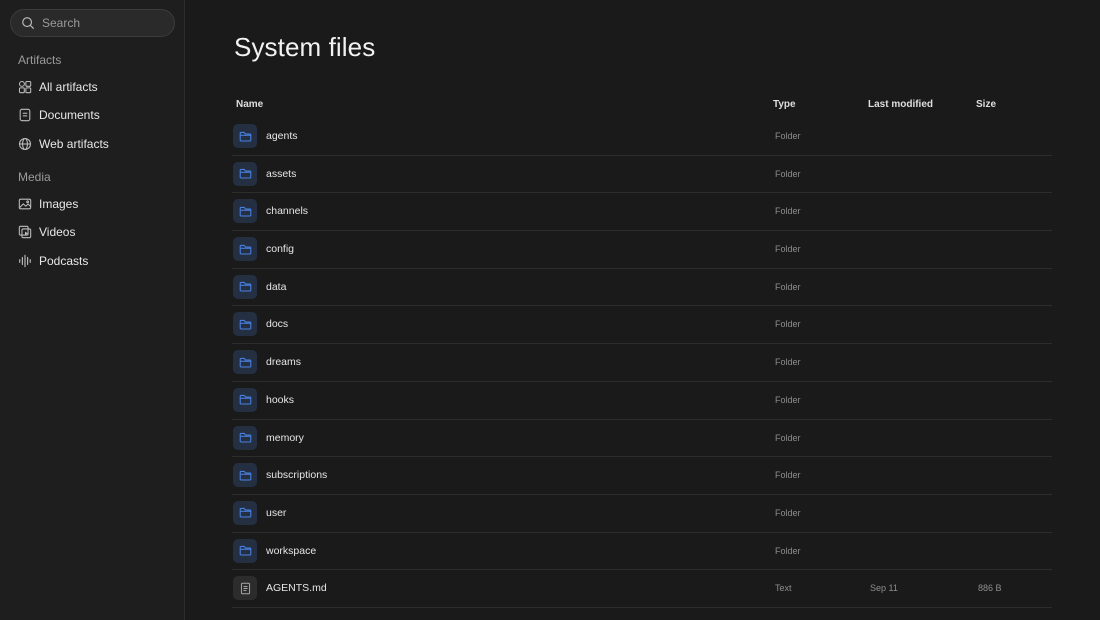 The height and width of the screenshot is (620, 1100). I want to click on file-name: agents, so click(282, 136).